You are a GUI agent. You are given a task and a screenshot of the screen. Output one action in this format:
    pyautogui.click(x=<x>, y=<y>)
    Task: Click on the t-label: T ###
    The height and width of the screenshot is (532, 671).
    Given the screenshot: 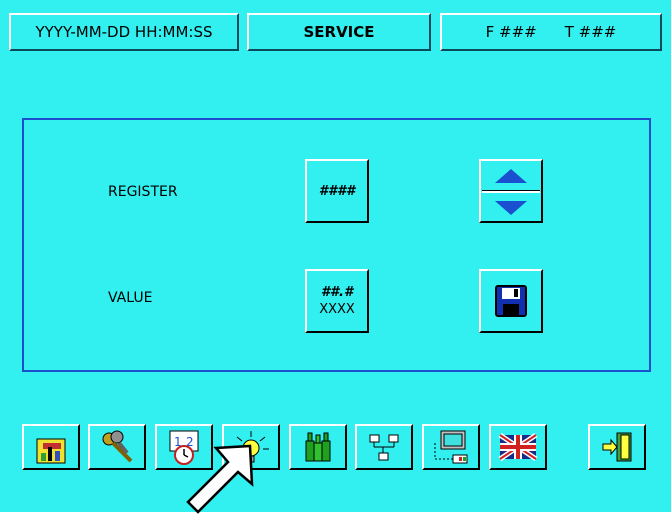 What is the action you would take?
    pyautogui.click(x=590, y=32)
    